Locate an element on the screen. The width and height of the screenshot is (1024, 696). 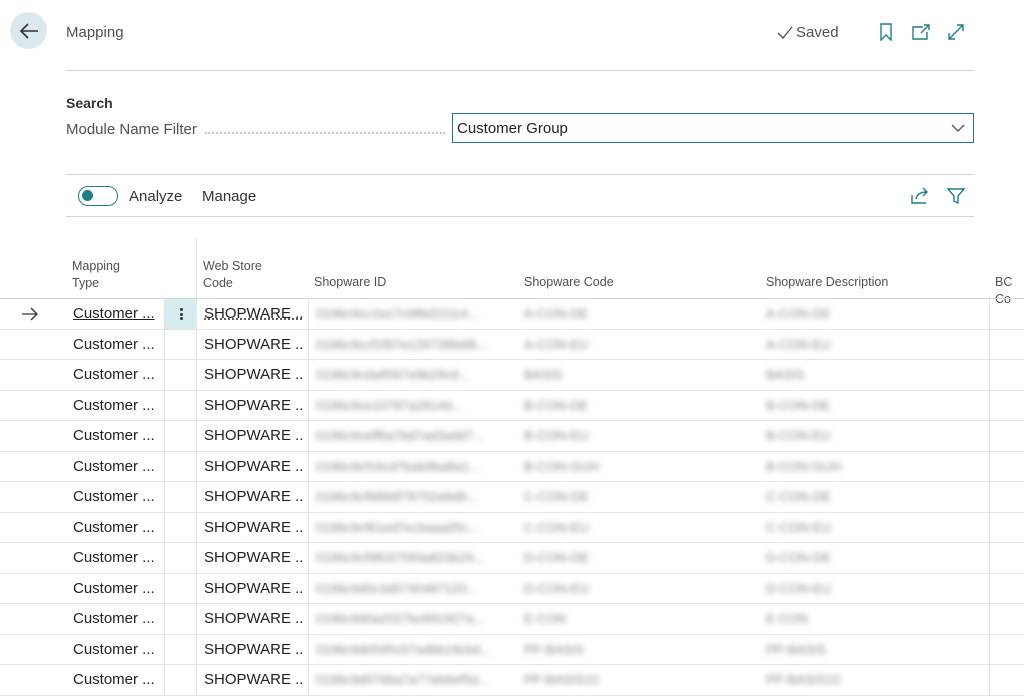
cell-shopware-description: B-CON-DE is located at coordinates (871, 406).